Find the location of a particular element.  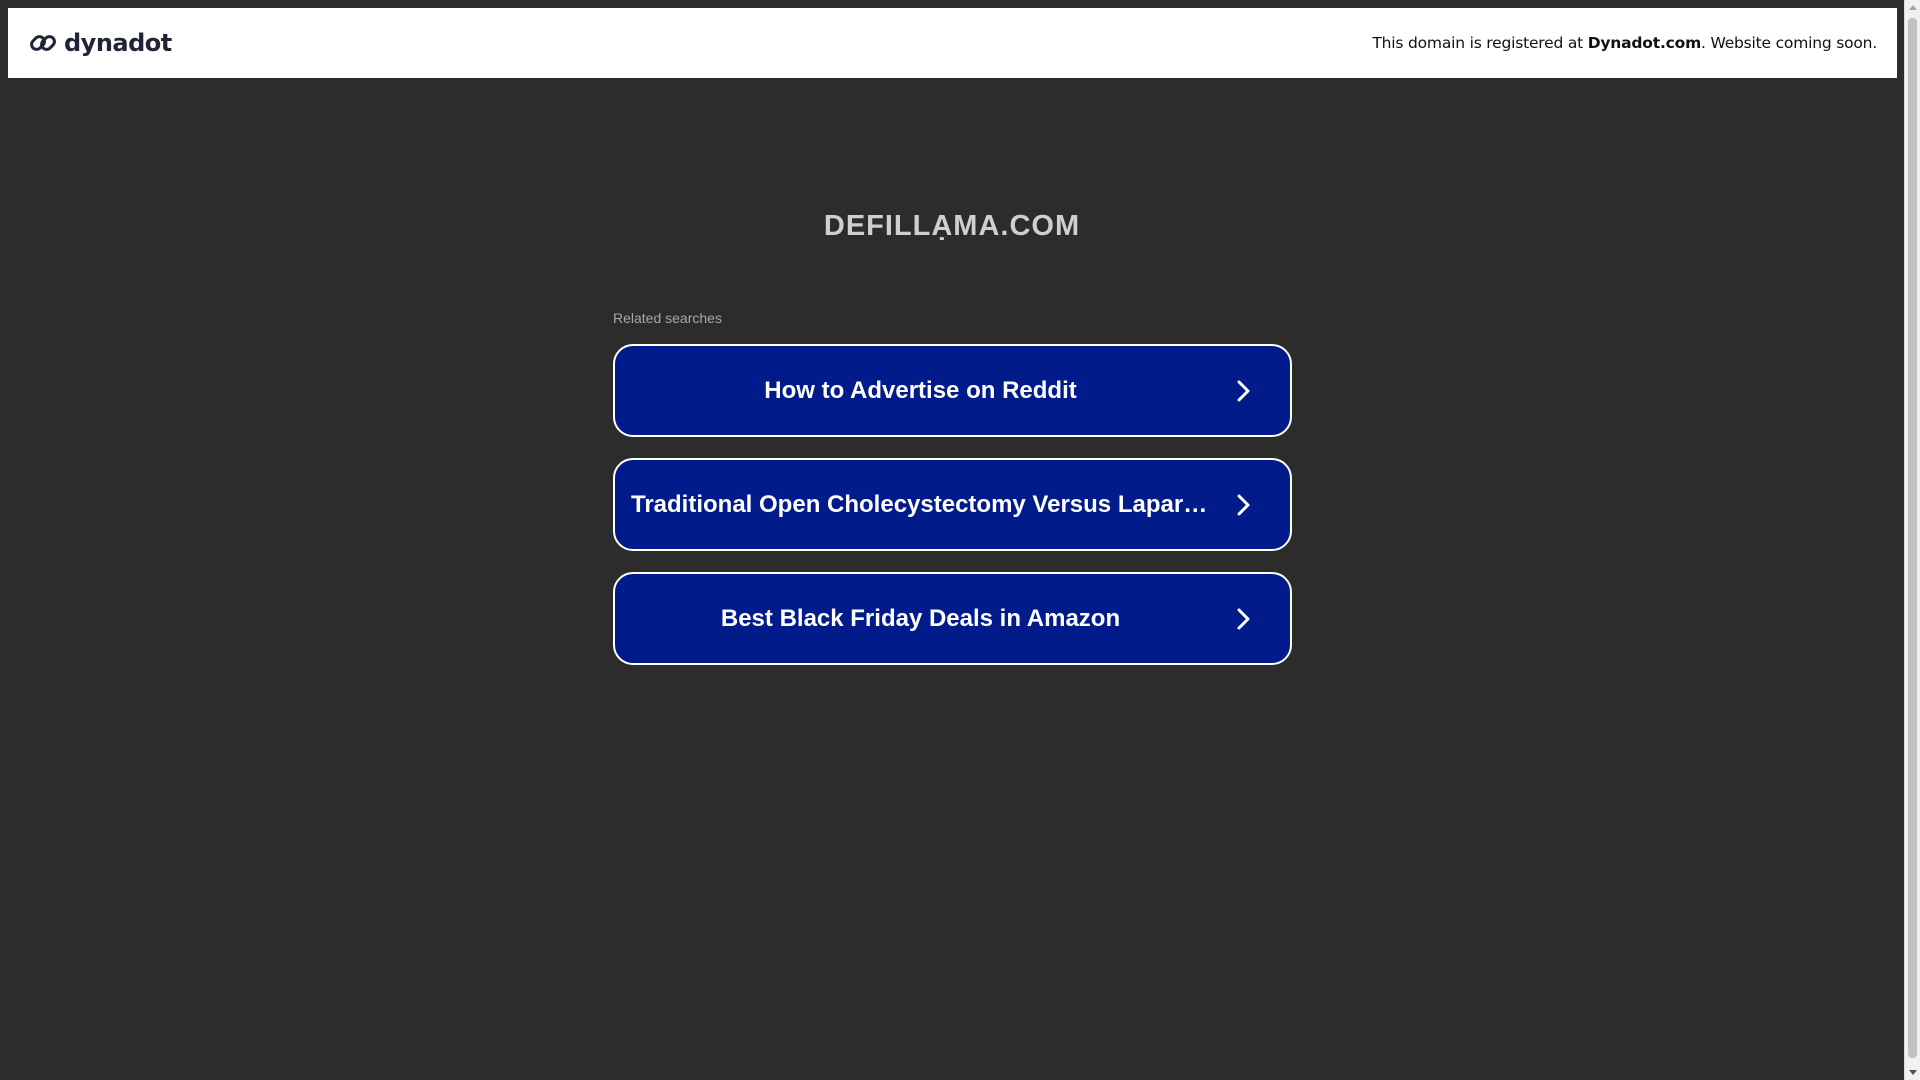

related-search-link-3: Best Black Friday Deals in Amazon is located at coordinates (952, 618).